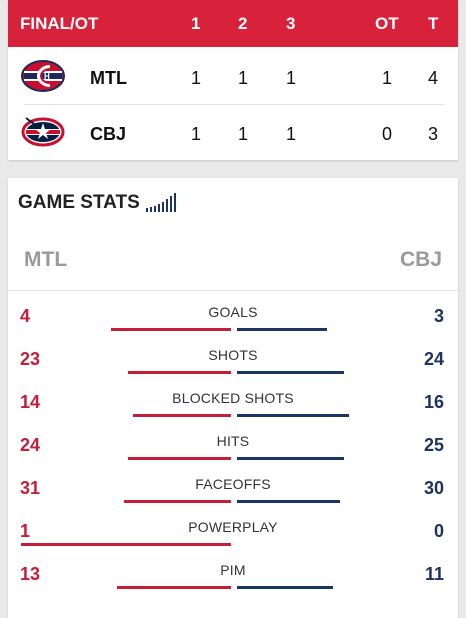 Image resolution: width=466 pixels, height=618 pixels. What do you see at coordinates (387, 23) in the screenshot?
I see `ot-header: OT` at bounding box center [387, 23].